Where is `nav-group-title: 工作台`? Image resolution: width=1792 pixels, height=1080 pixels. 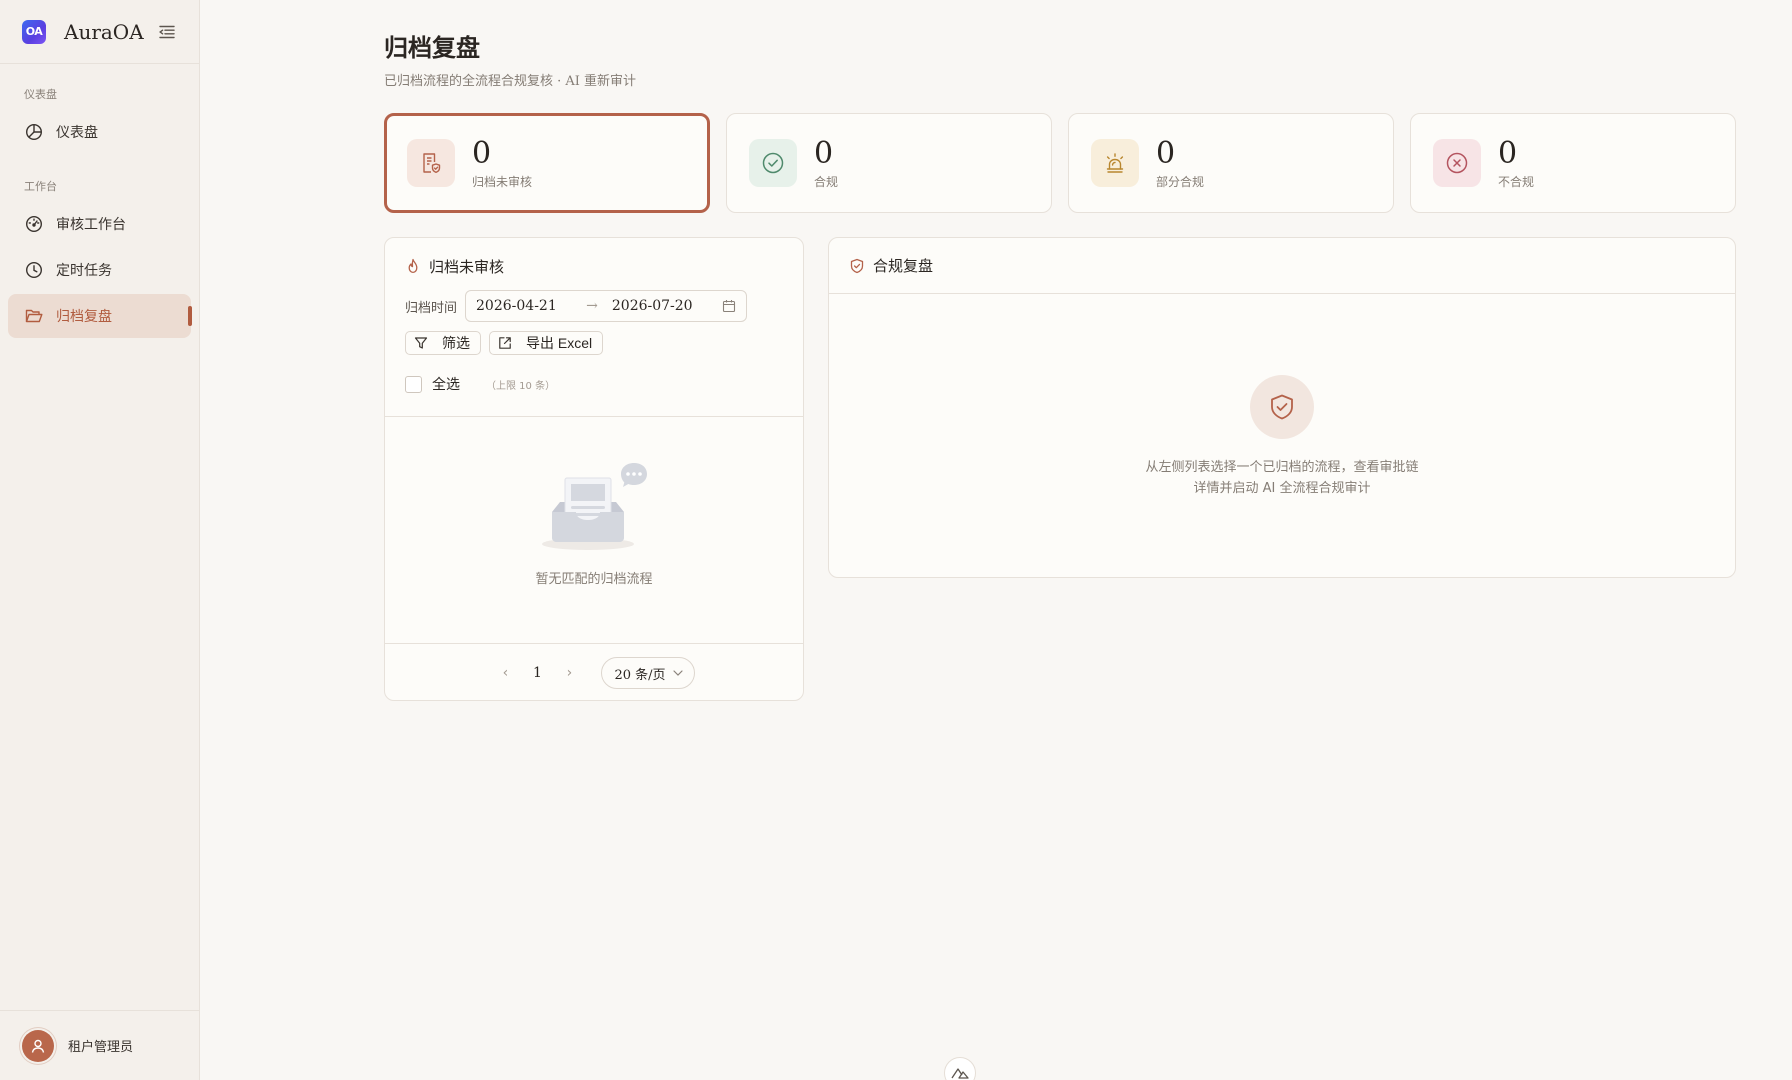 nav-group-title: 工作台 is located at coordinates (40, 186).